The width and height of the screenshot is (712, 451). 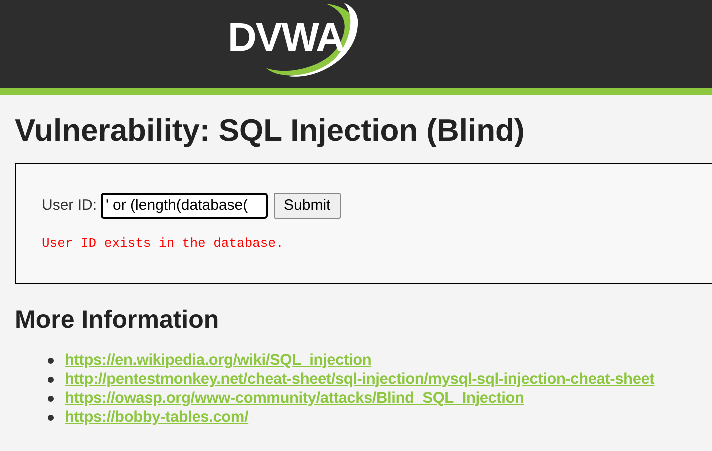 I want to click on page-title: Vulnerability: SQL Injection (Blind), so click(x=270, y=131).